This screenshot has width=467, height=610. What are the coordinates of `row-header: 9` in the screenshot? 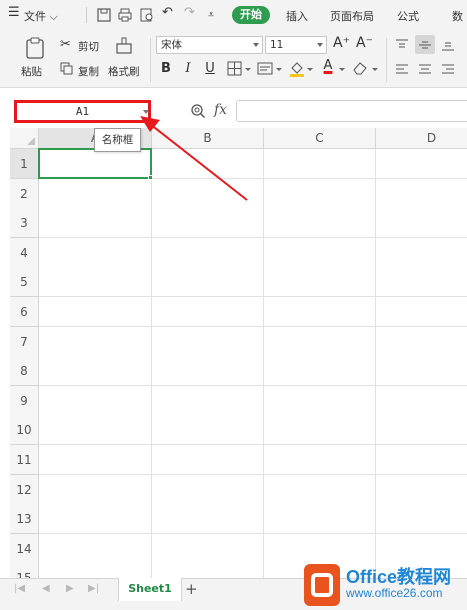 It's located at (24, 400).